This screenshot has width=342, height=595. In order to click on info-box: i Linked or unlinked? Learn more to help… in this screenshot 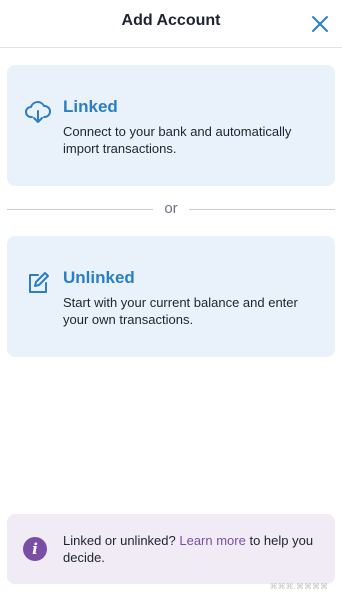, I will do `click(171, 549)`.